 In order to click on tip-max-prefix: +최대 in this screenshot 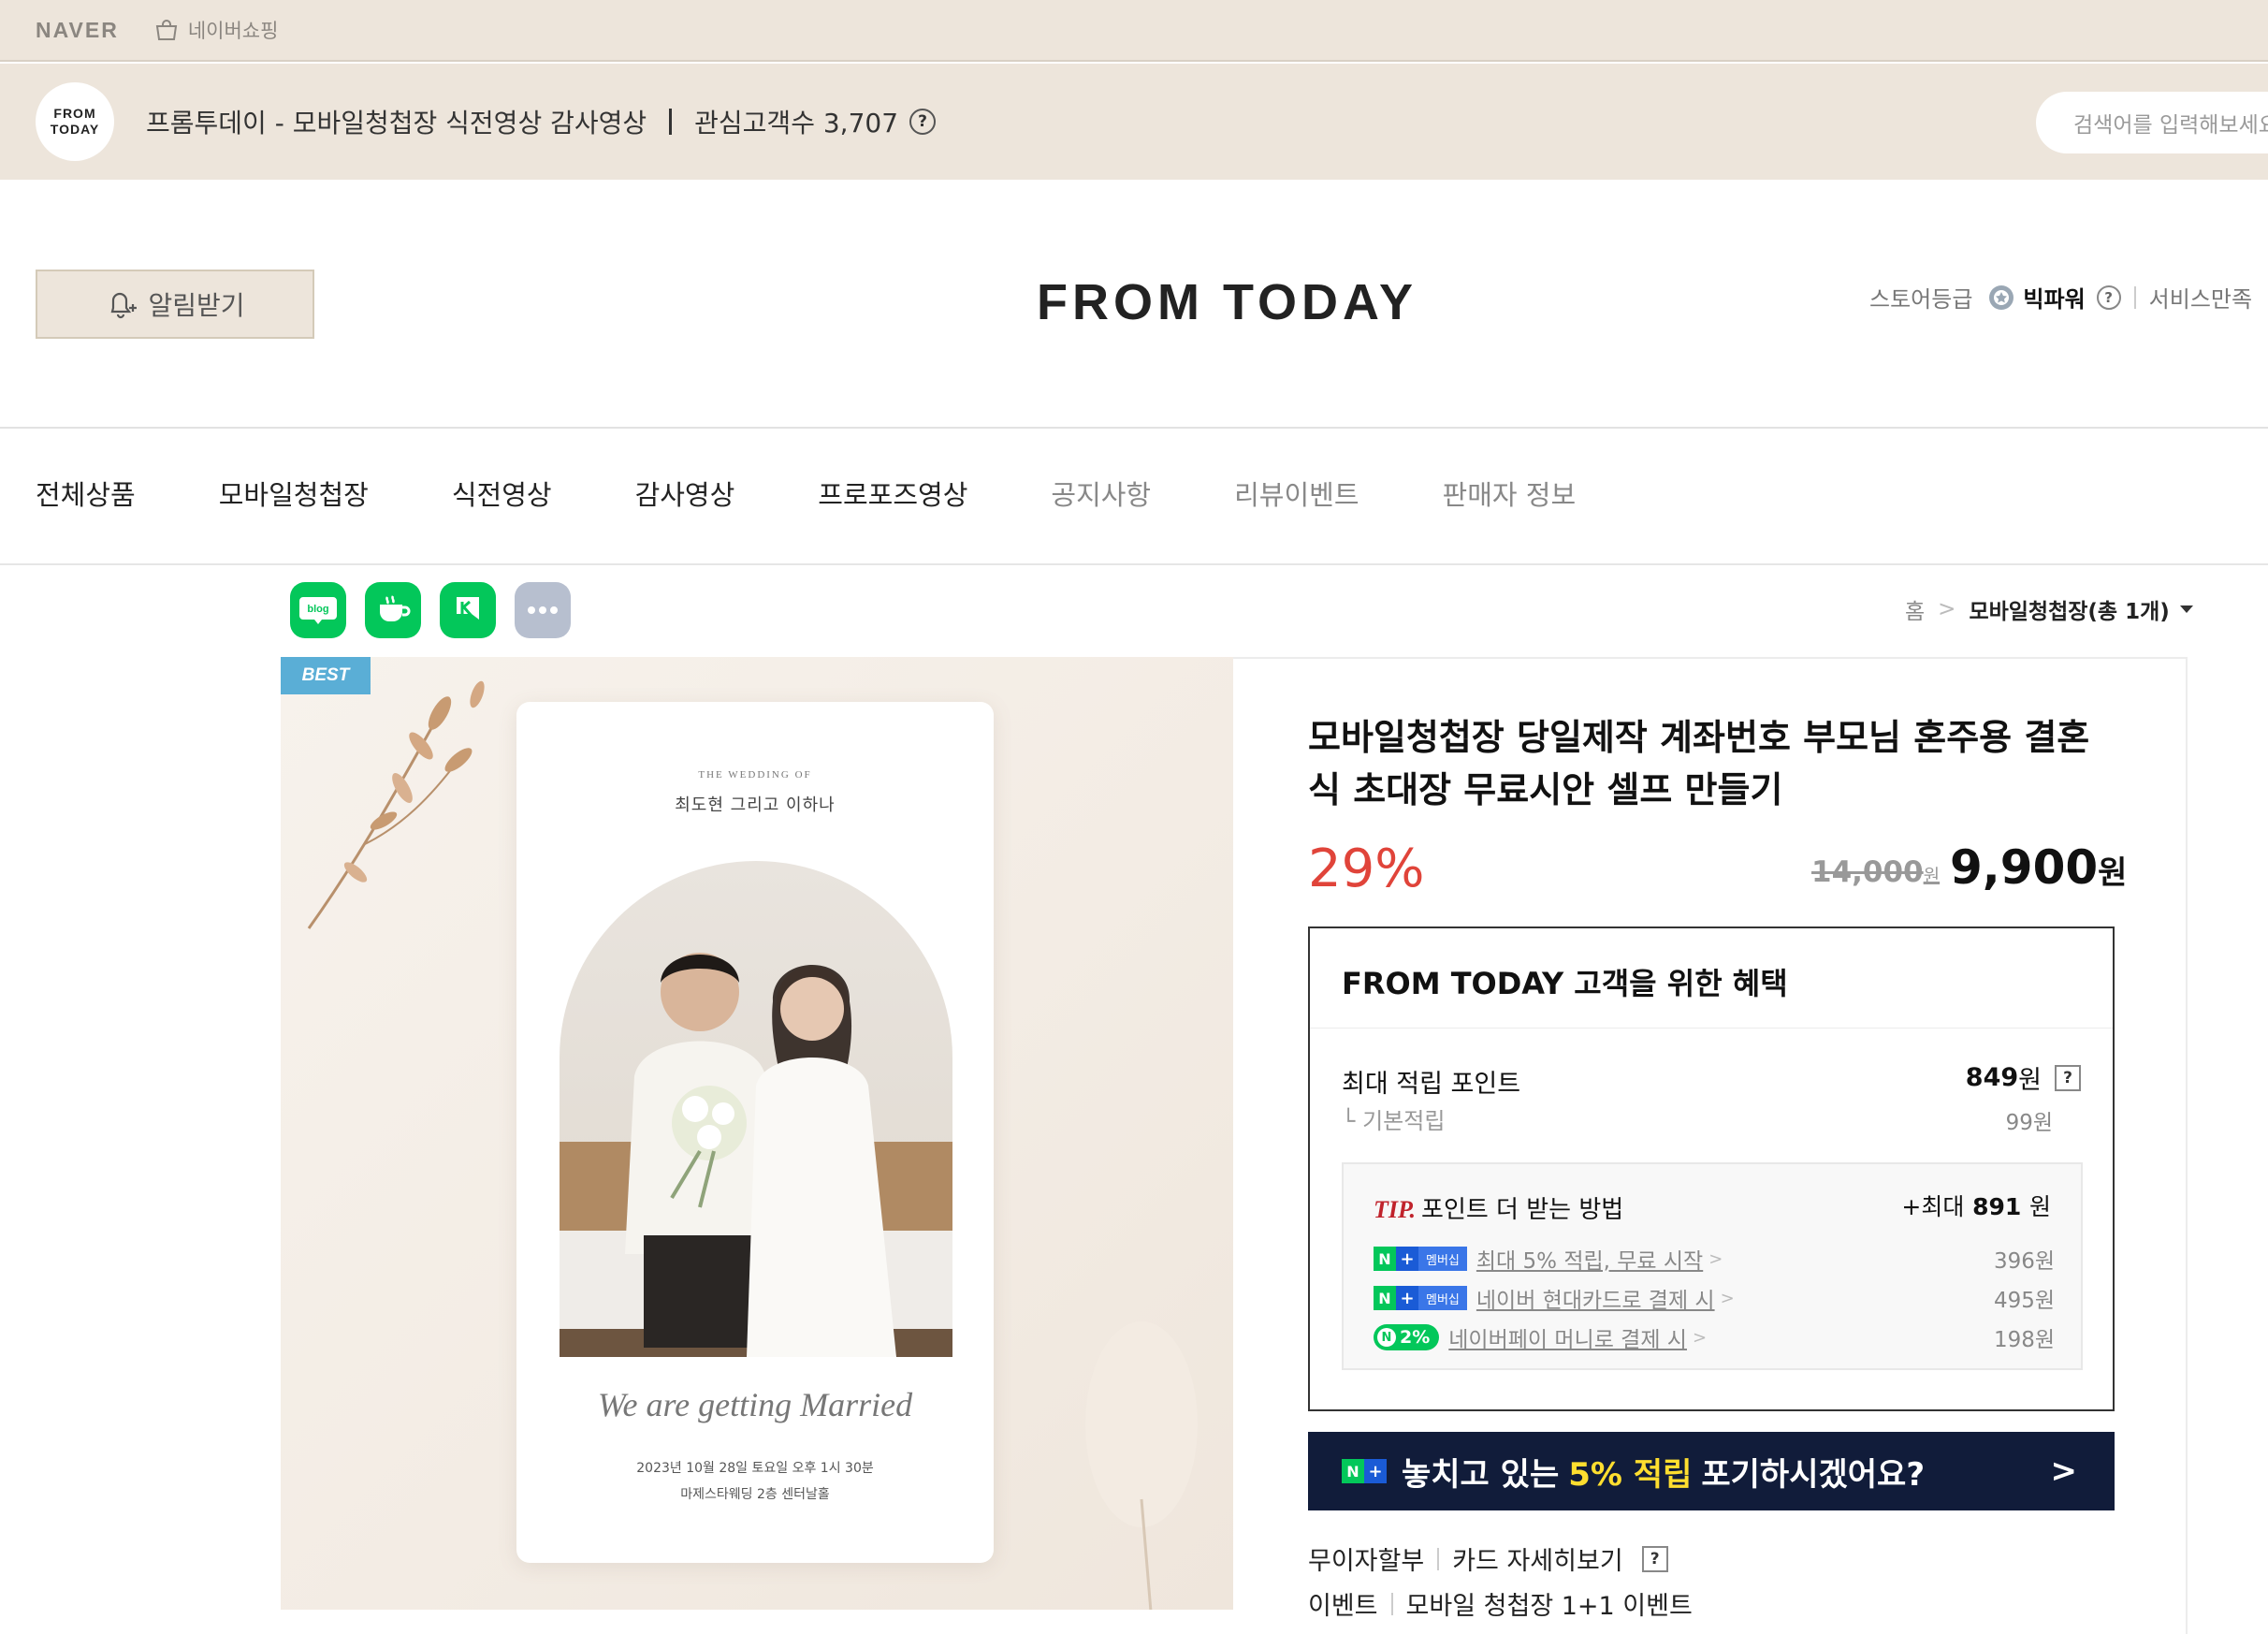, I will do `click(1933, 1206)`.